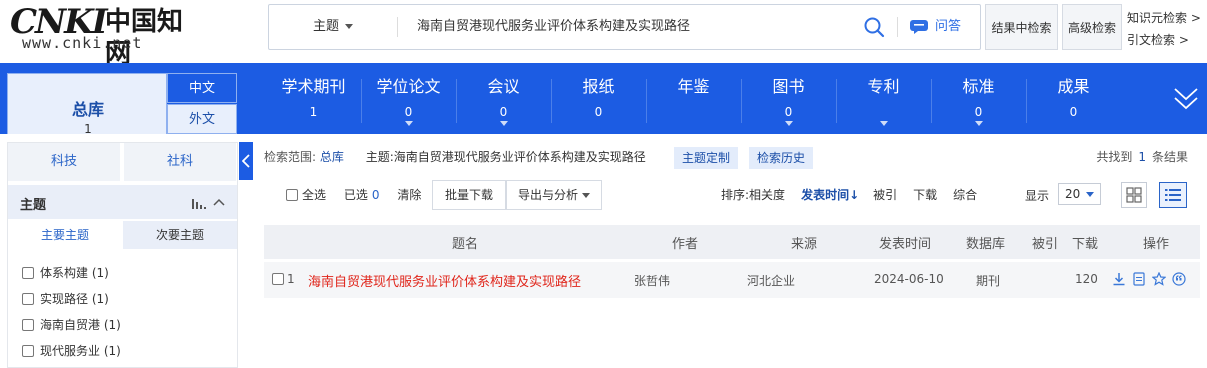  I want to click on facet-header-topic: 主题, so click(122, 202).